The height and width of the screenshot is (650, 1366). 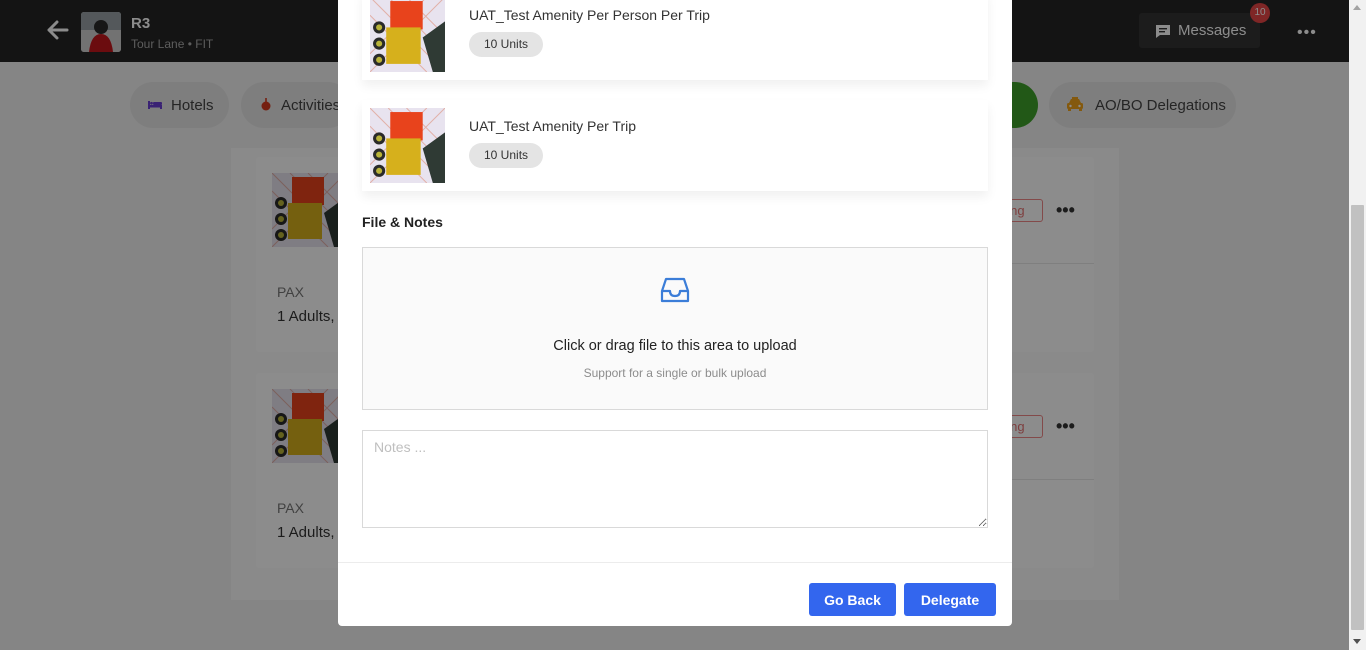 I want to click on amenity-name: UAT_Test Amenity Per Trip, so click(x=553, y=126).